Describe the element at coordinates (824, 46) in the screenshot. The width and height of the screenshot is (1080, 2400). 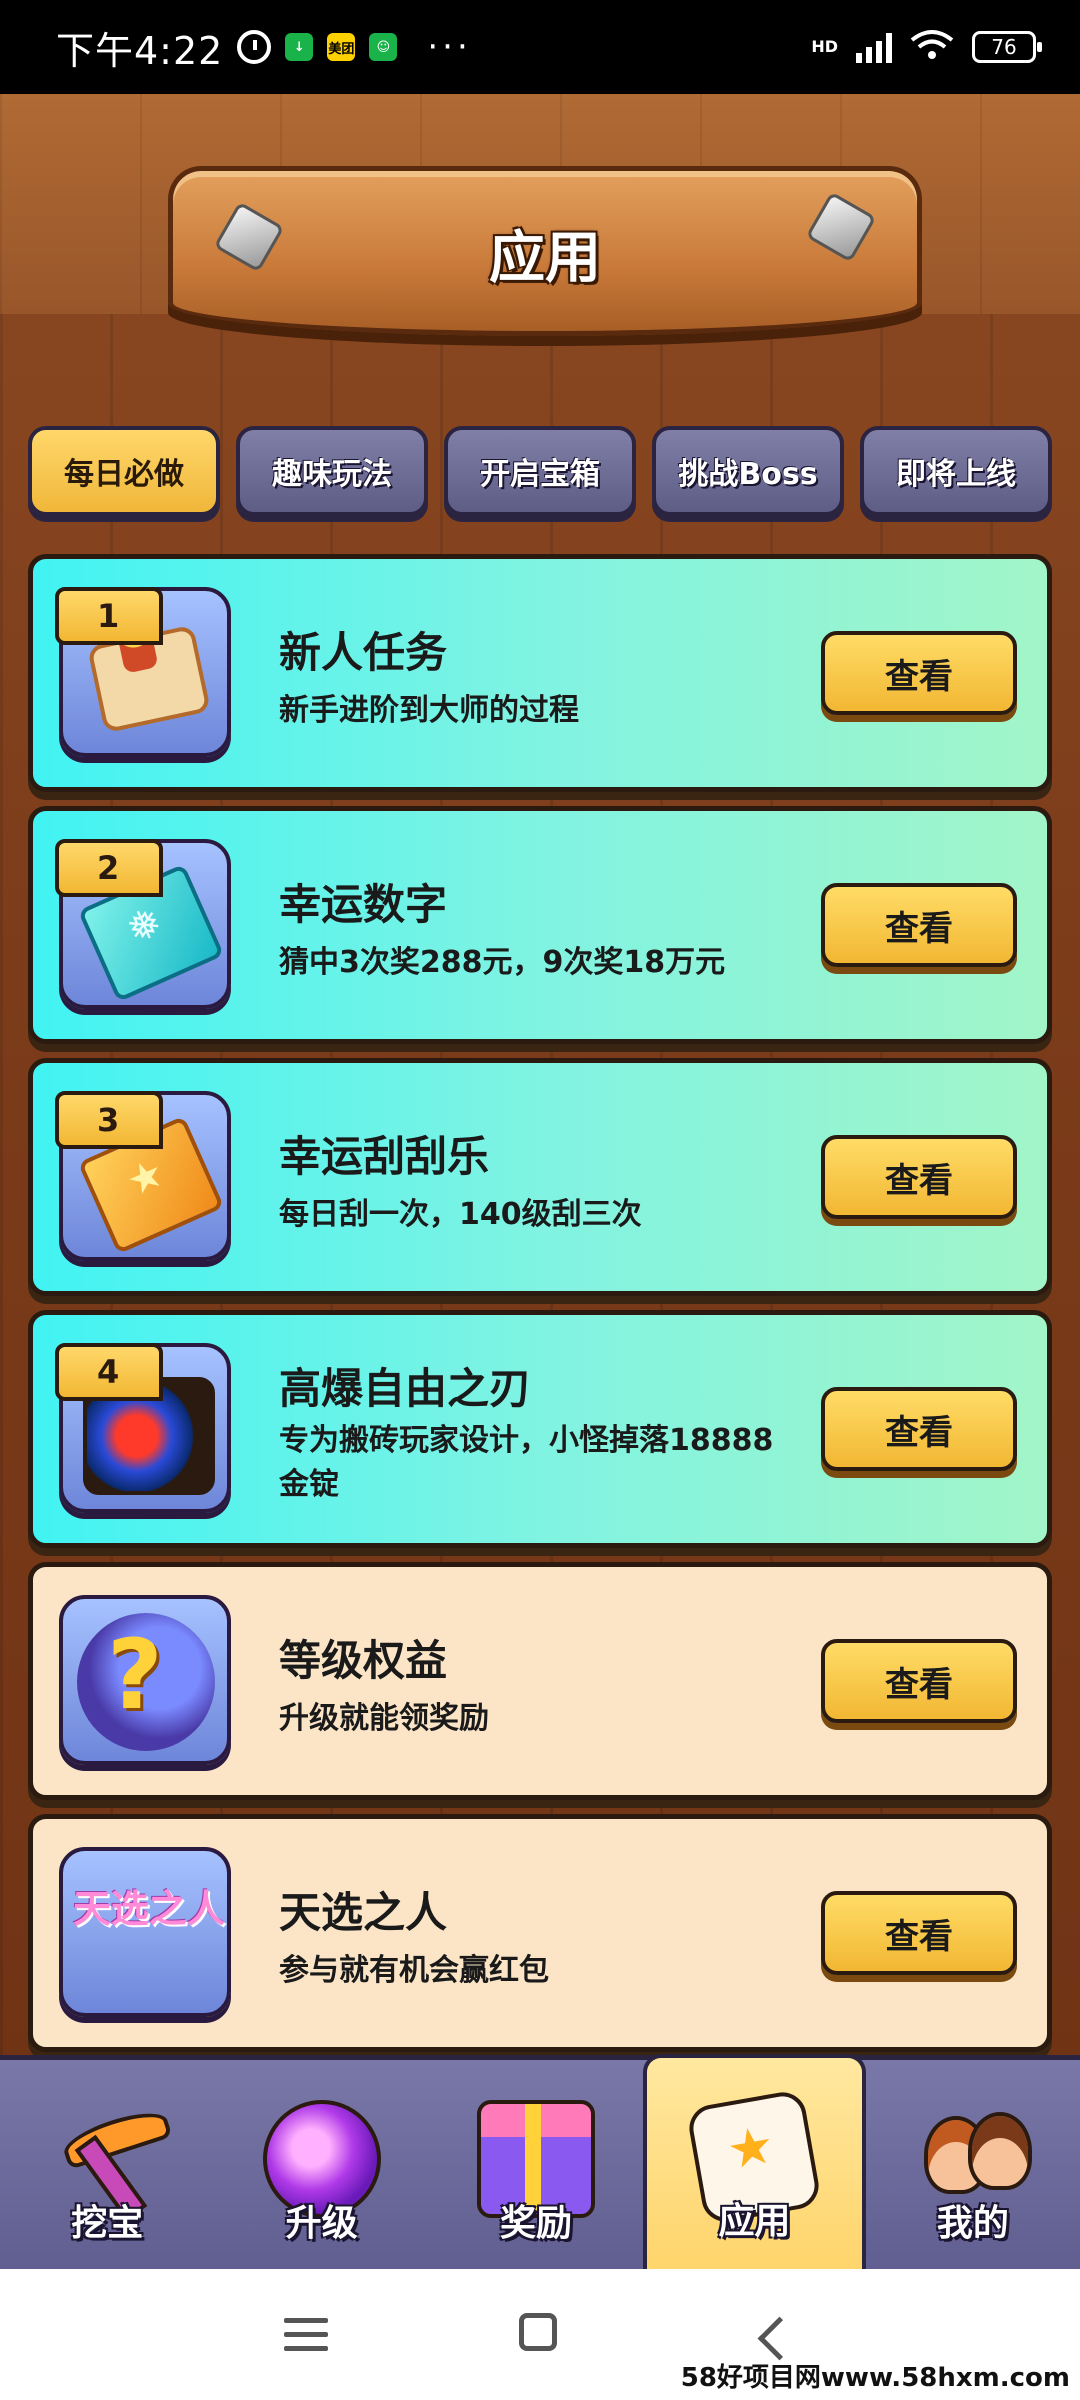
I see `hd-label: HD` at that location.